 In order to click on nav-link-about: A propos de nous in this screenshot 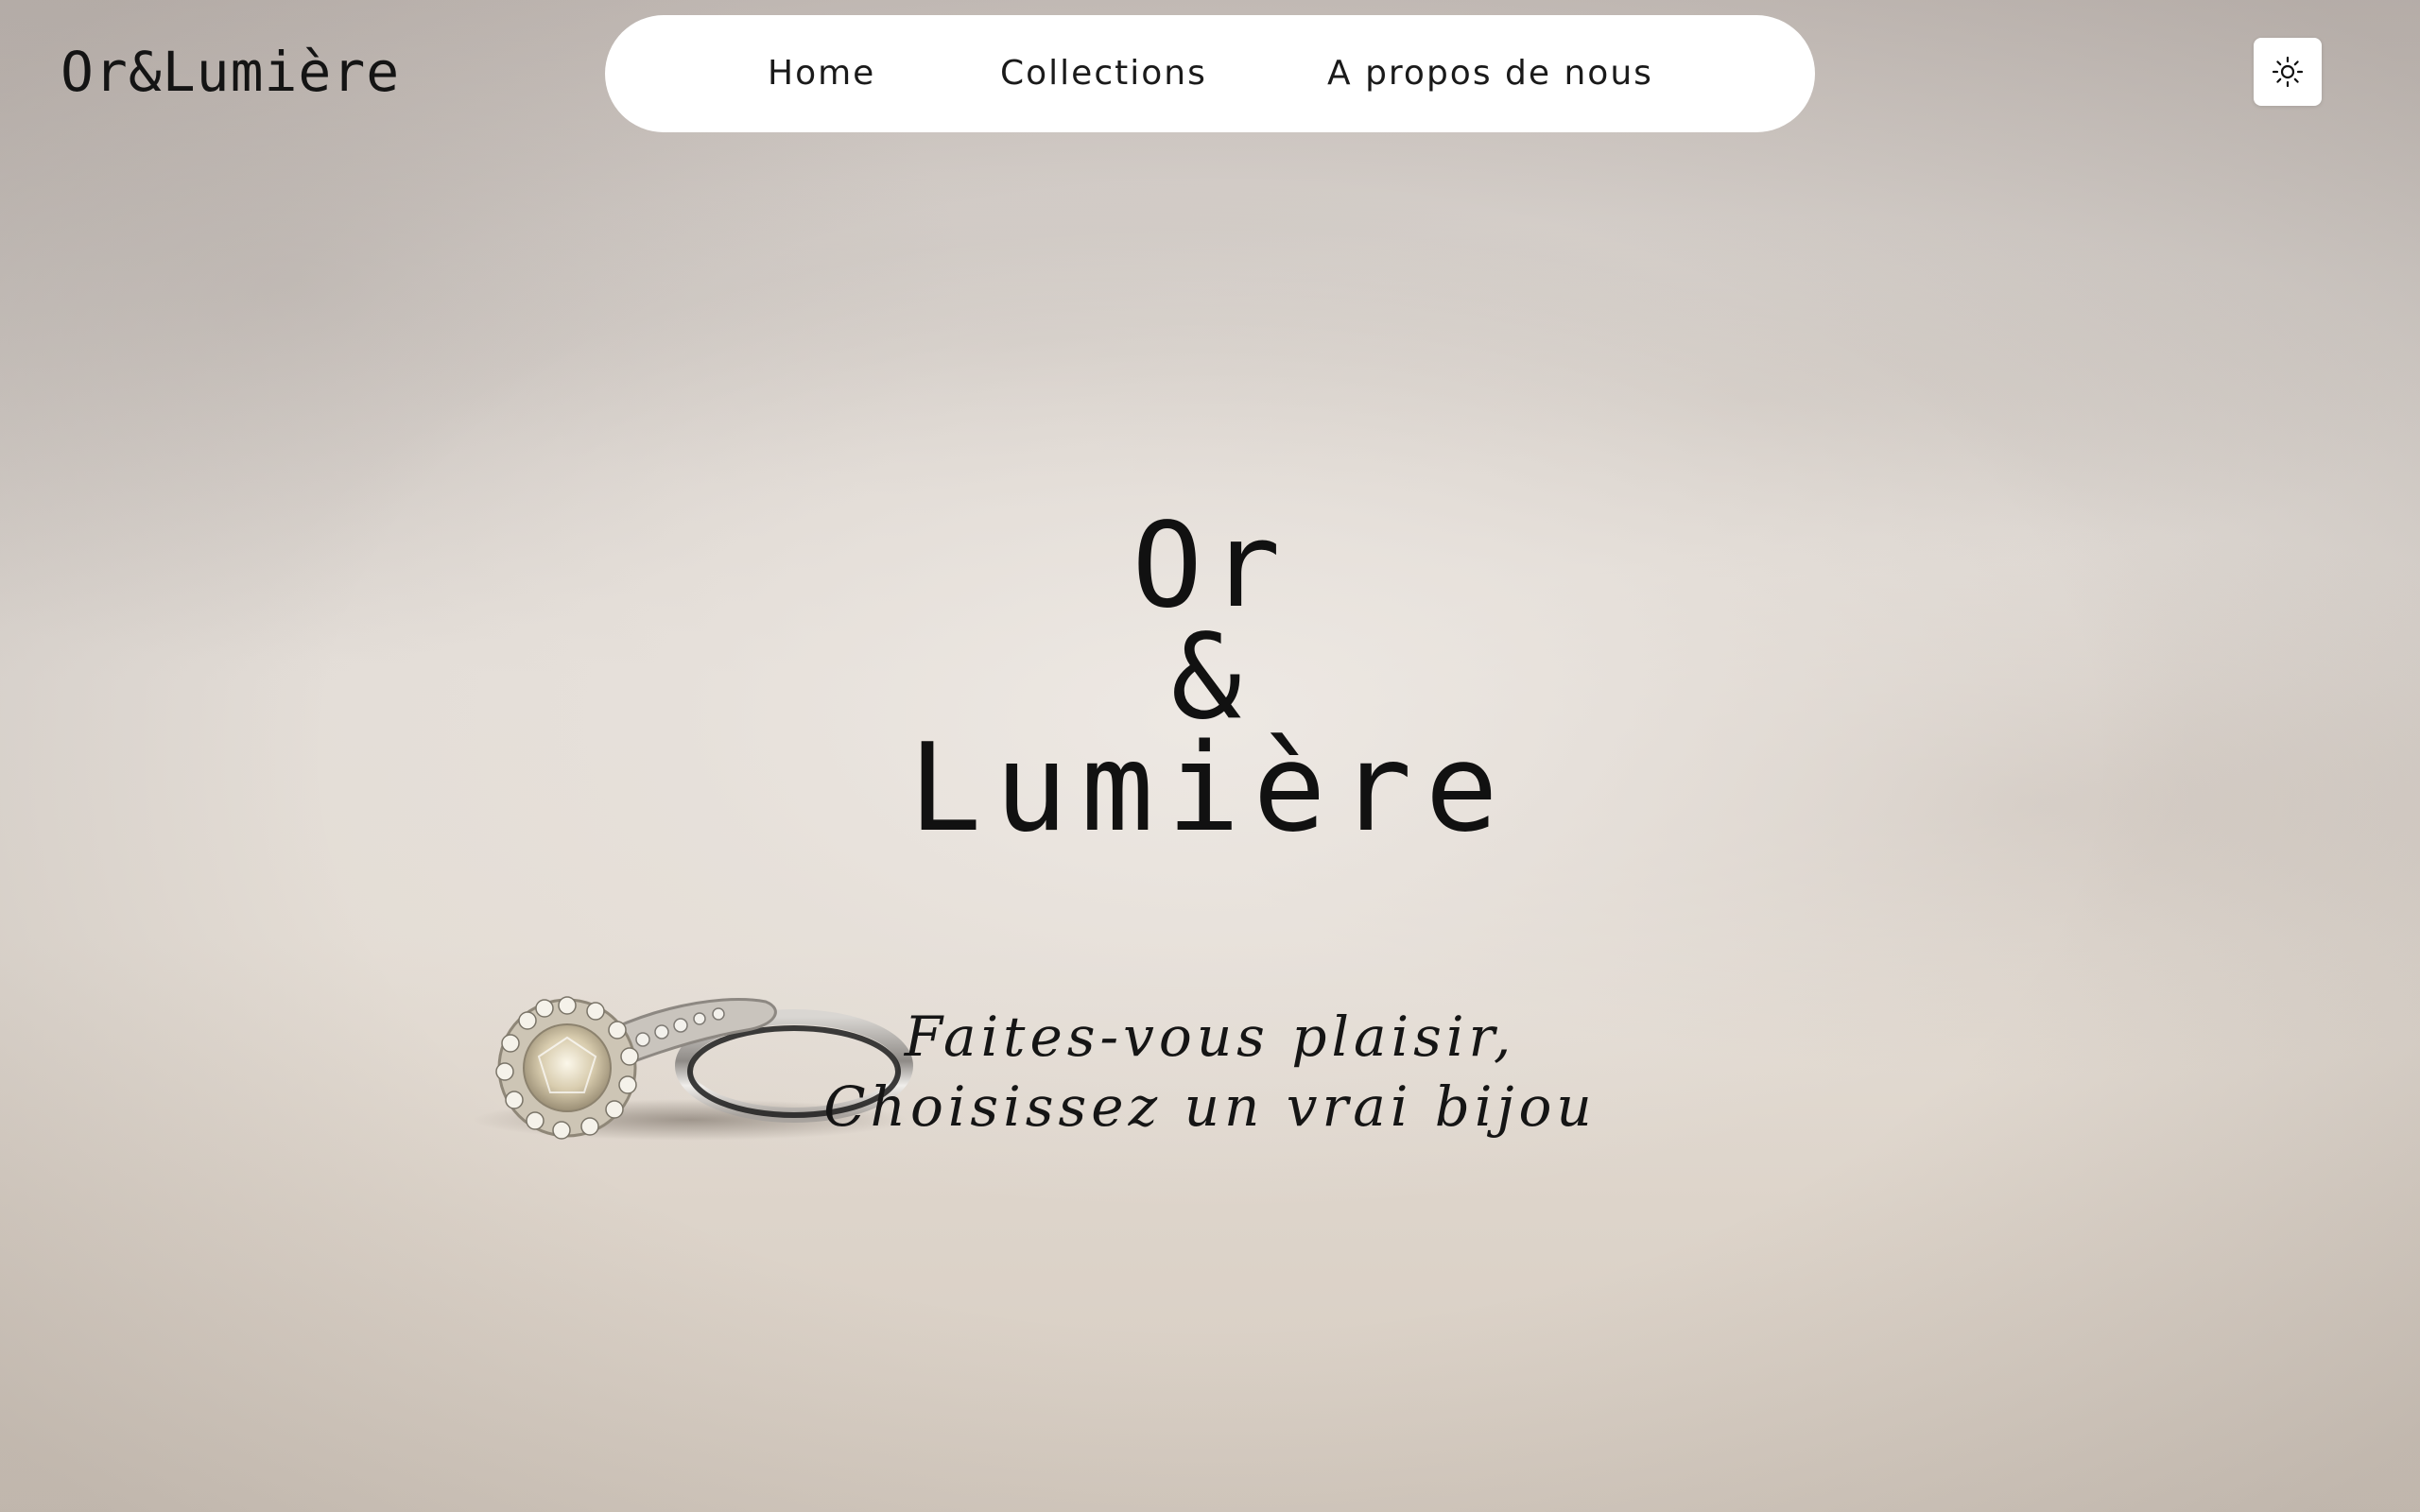, I will do `click(1490, 73)`.